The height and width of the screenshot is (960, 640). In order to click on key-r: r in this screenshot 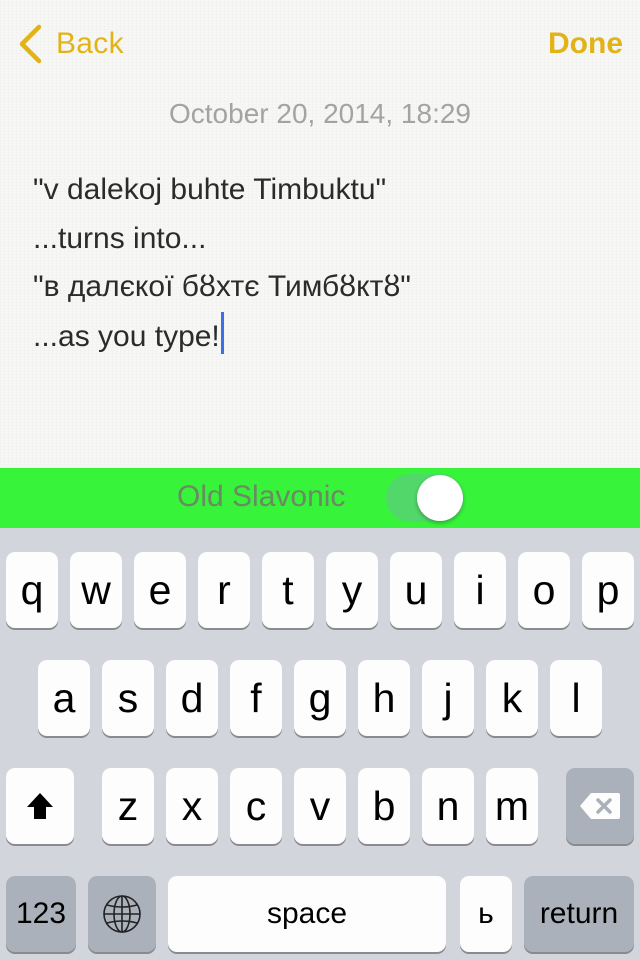, I will do `click(224, 590)`.